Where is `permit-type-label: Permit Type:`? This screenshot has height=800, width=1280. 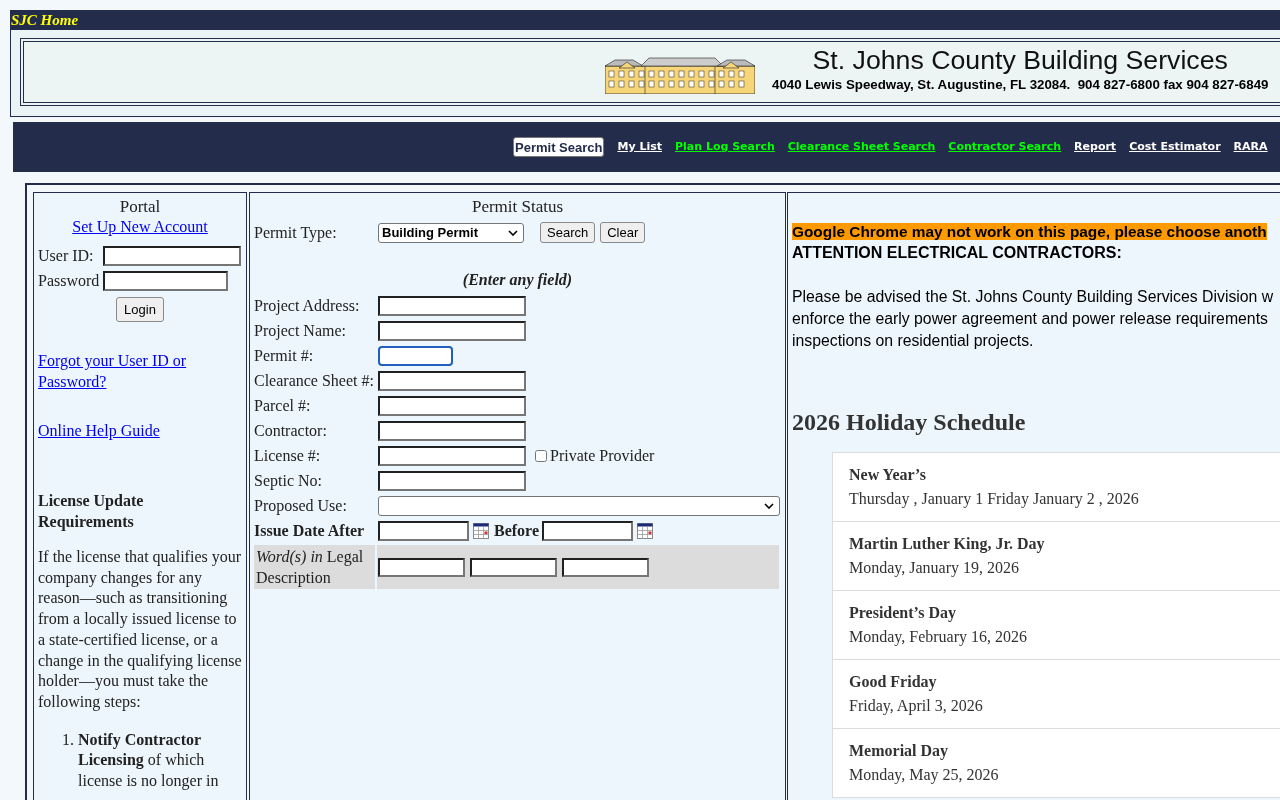 permit-type-label: Permit Type: is located at coordinates (296, 232).